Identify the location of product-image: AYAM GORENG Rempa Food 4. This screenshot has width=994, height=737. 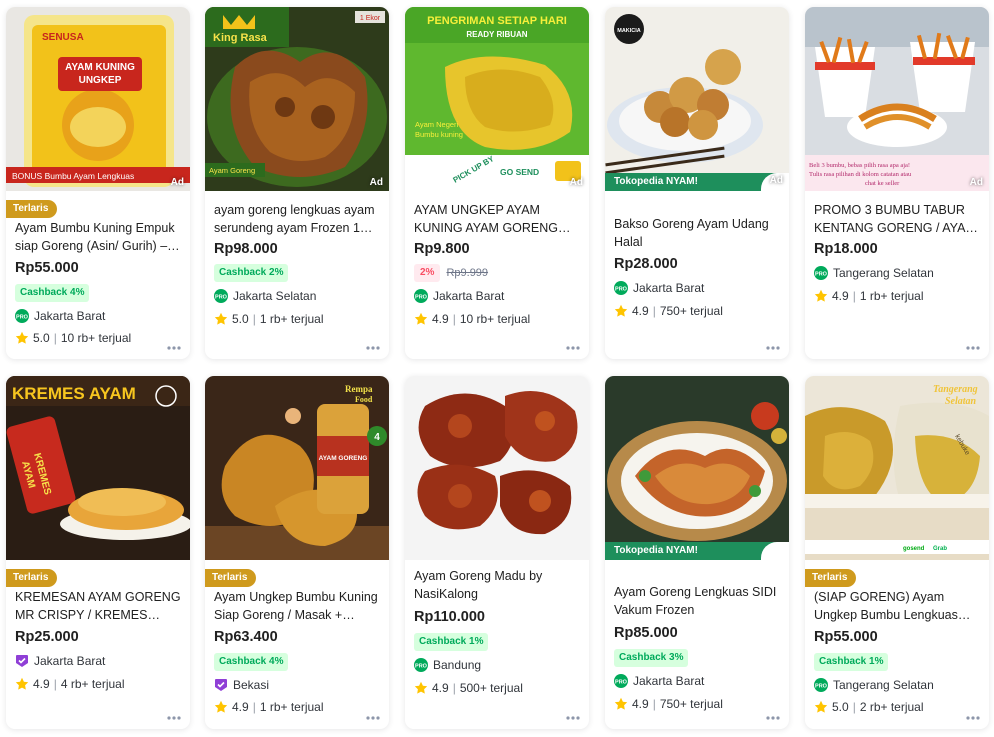
(297, 468).